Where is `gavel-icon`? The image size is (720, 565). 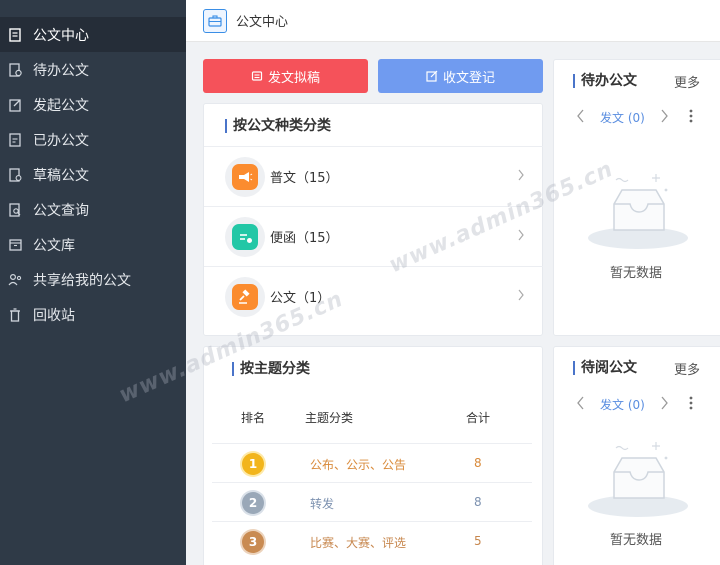 gavel-icon is located at coordinates (245, 296).